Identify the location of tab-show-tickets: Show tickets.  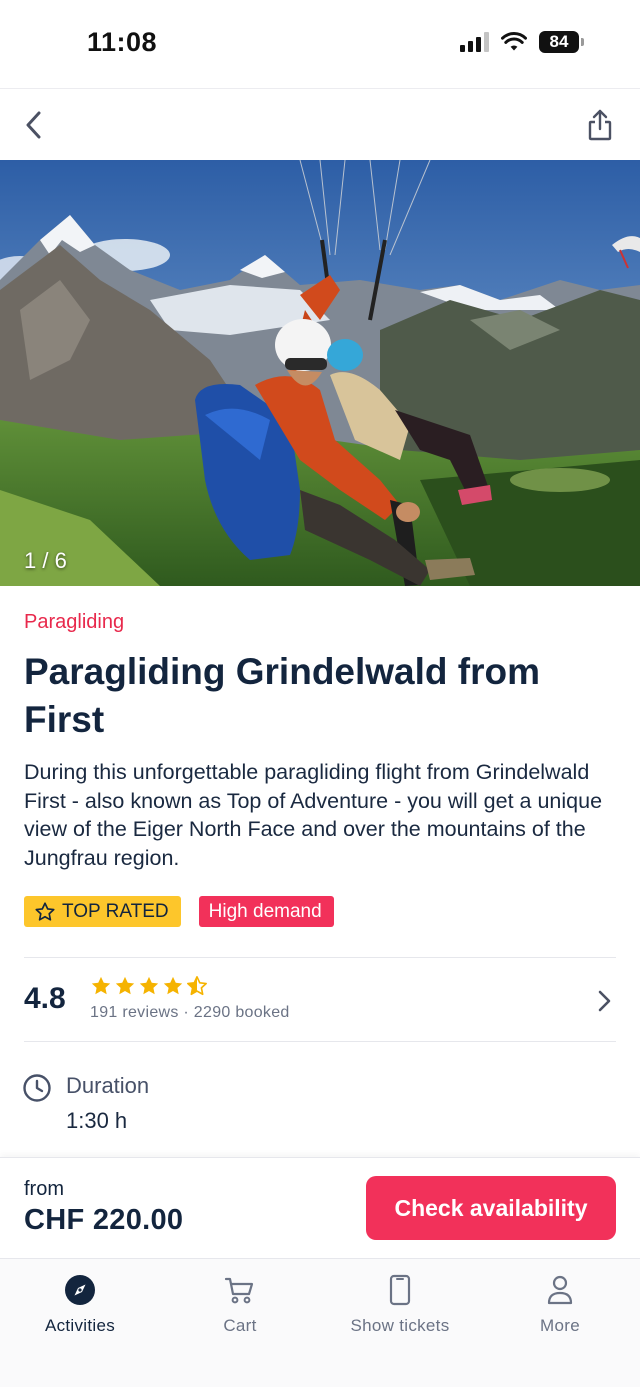
(400, 1308).